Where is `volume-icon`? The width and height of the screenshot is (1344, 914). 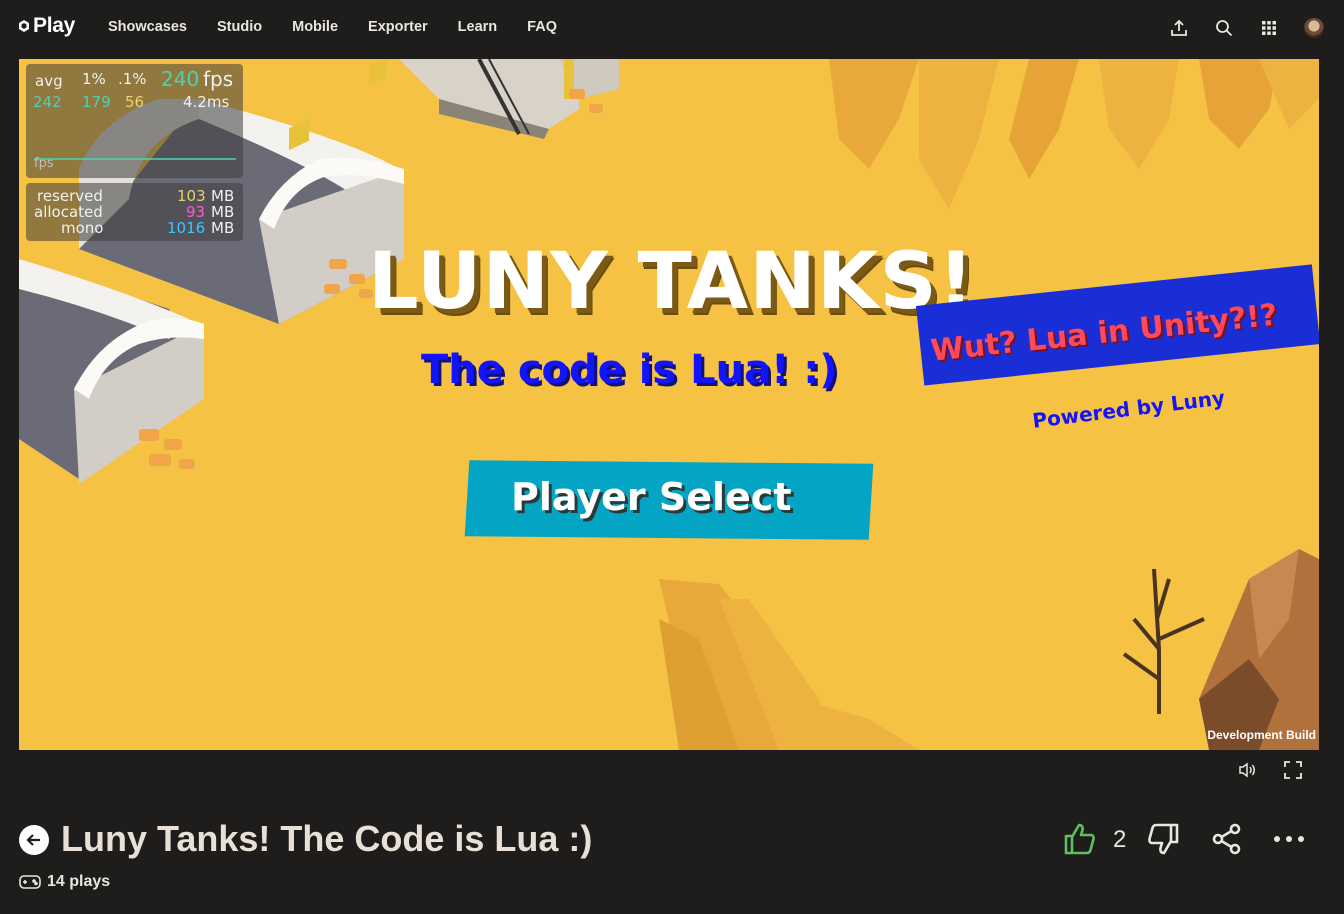 volume-icon is located at coordinates (1247, 770).